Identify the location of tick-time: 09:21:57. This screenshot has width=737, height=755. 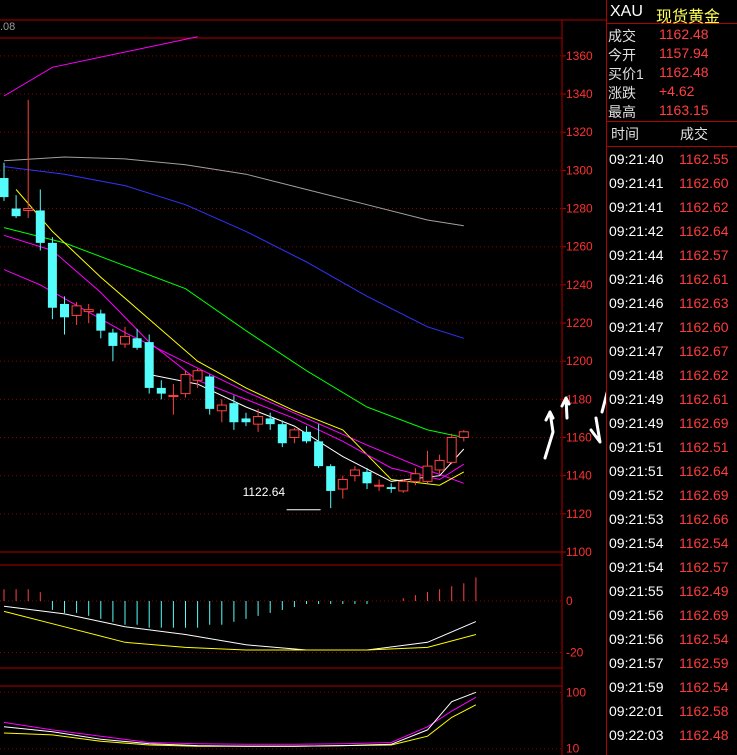
(636, 663).